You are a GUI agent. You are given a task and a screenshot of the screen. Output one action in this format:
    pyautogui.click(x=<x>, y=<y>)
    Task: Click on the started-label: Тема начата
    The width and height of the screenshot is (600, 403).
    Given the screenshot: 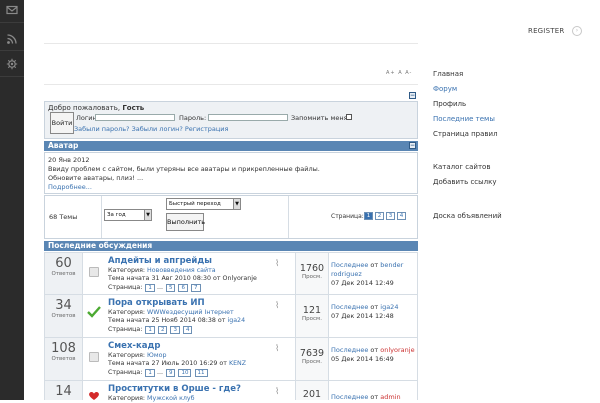 What is the action you would take?
    pyautogui.click(x=129, y=363)
    